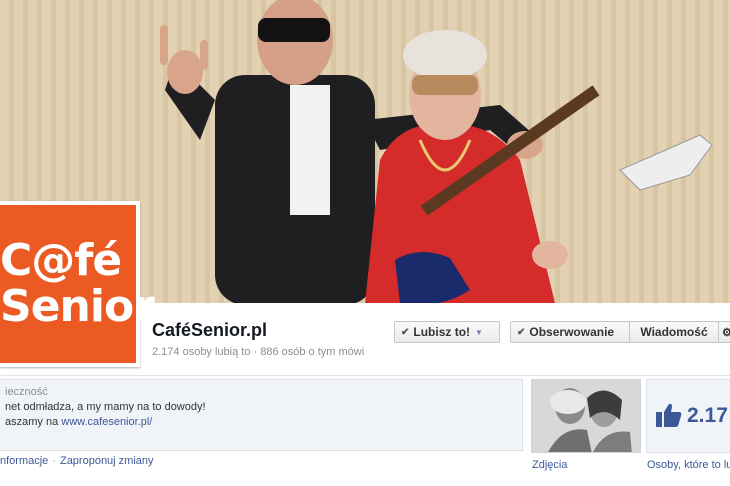 The height and width of the screenshot is (486, 730). What do you see at coordinates (105, 407) in the screenshot?
I see `about-description: net odmładza, a my mamy na to dowody!` at bounding box center [105, 407].